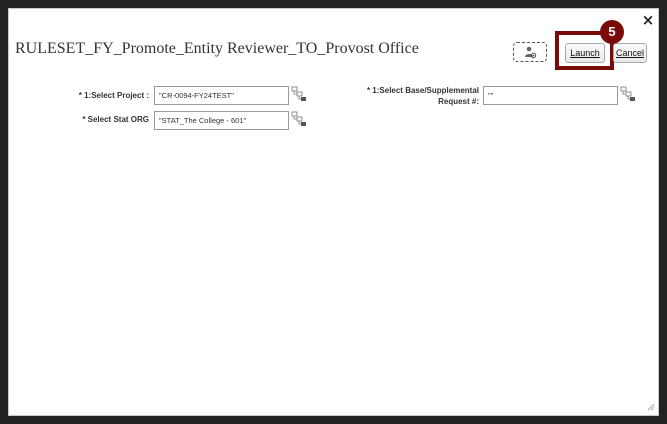 This screenshot has width=667, height=424. What do you see at coordinates (648, 20) in the screenshot?
I see `close-icon: ×` at bounding box center [648, 20].